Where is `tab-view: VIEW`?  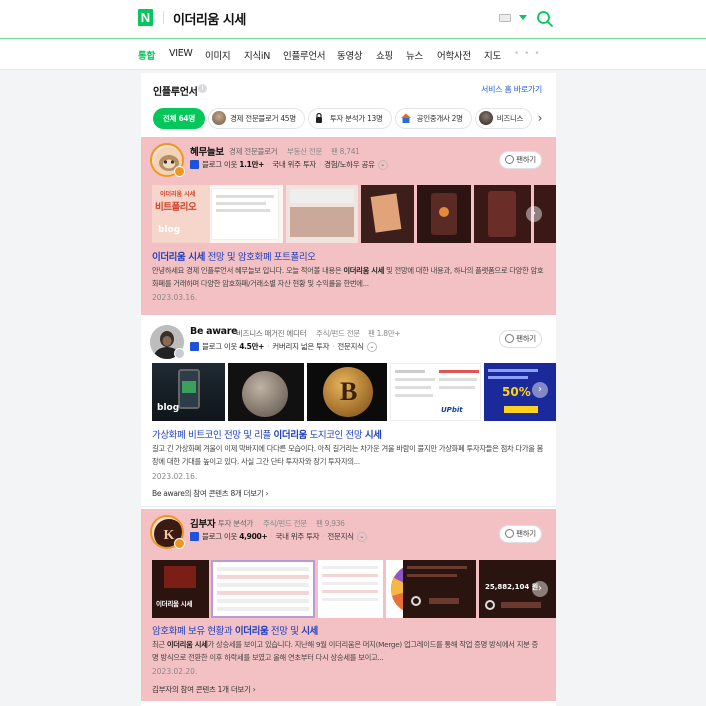 tab-view: VIEW is located at coordinates (181, 53).